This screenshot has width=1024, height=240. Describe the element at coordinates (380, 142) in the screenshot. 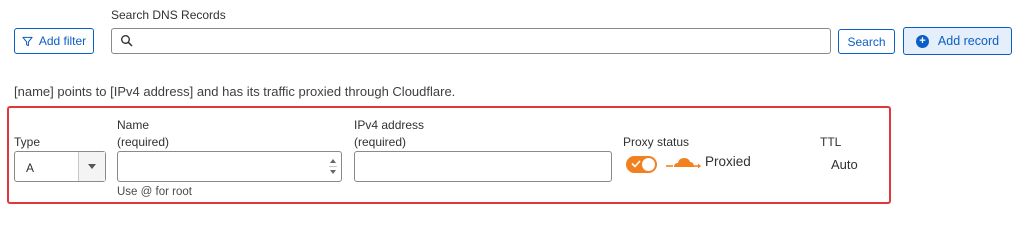

I see `ipv4-required-label: (required)` at that location.